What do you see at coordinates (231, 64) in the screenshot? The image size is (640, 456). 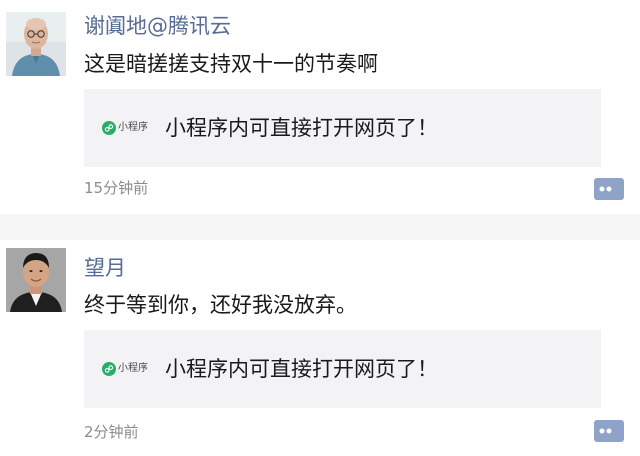 I see `post-text: 这是暗搓搓支持双十一的节奏啊` at bounding box center [231, 64].